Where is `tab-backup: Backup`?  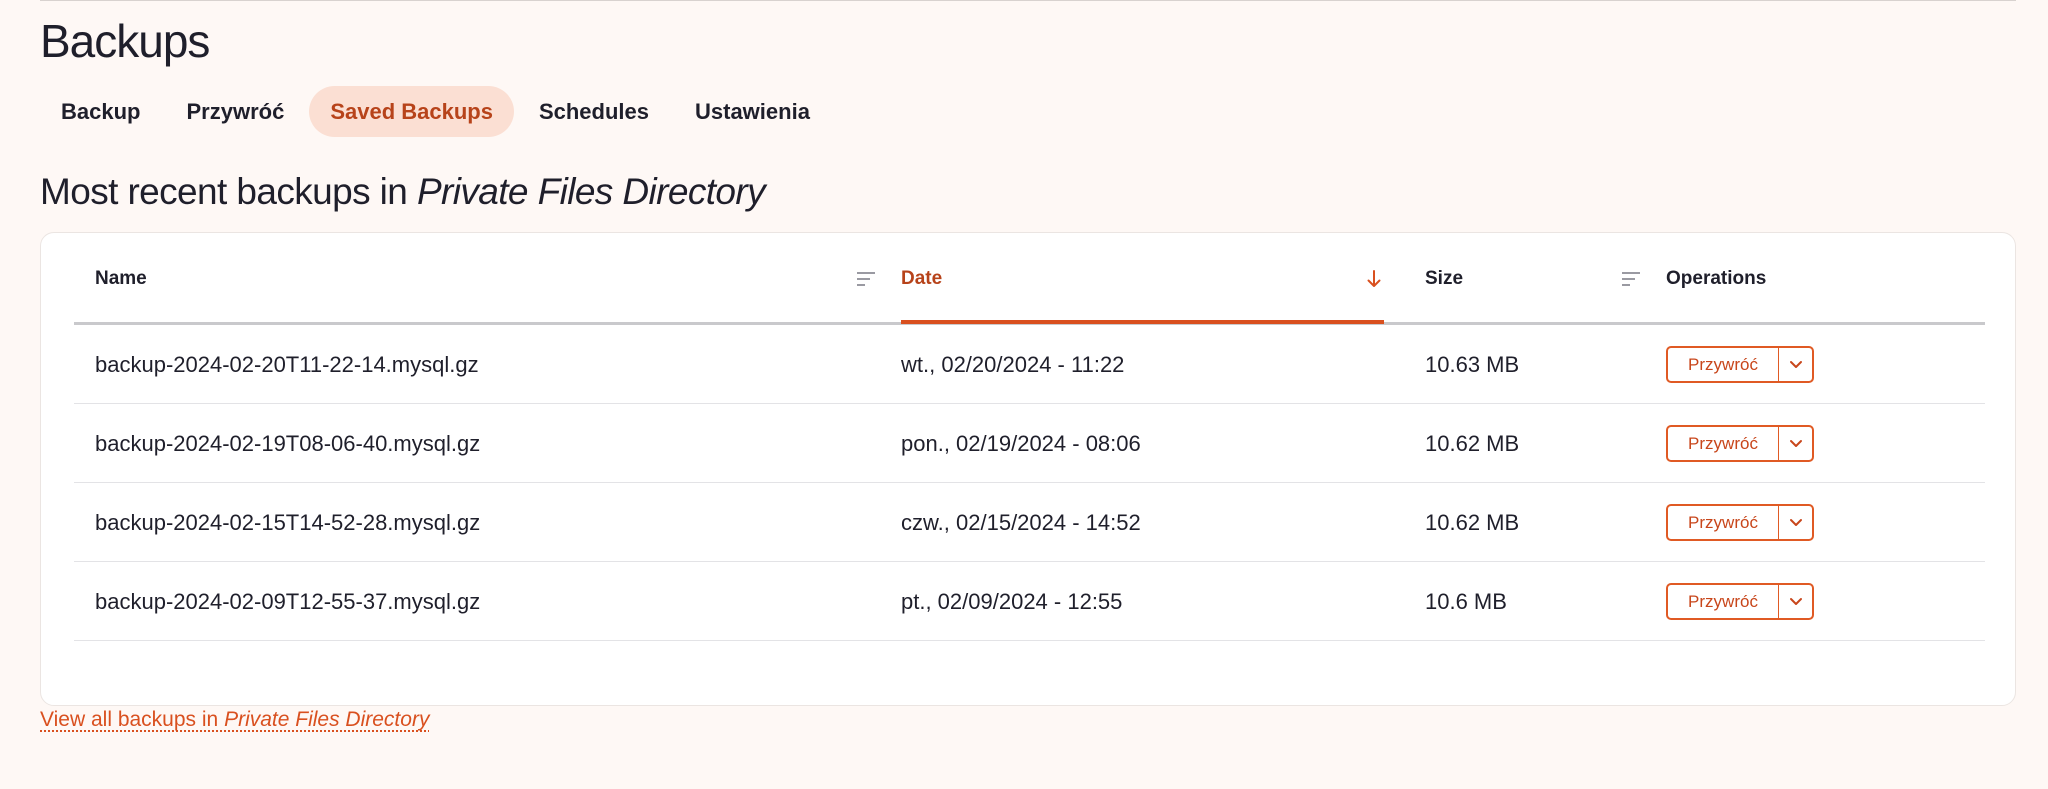
tab-backup: Backup is located at coordinates (100, 111).